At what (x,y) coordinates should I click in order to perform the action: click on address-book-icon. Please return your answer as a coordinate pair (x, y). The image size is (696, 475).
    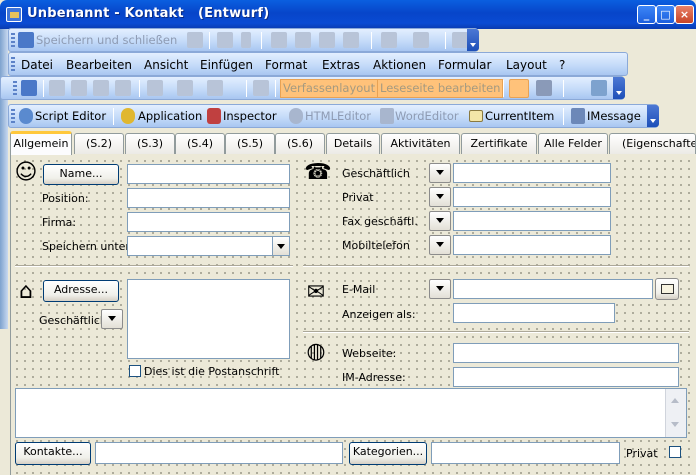
    Looking at the image, I should click on (460, 40).